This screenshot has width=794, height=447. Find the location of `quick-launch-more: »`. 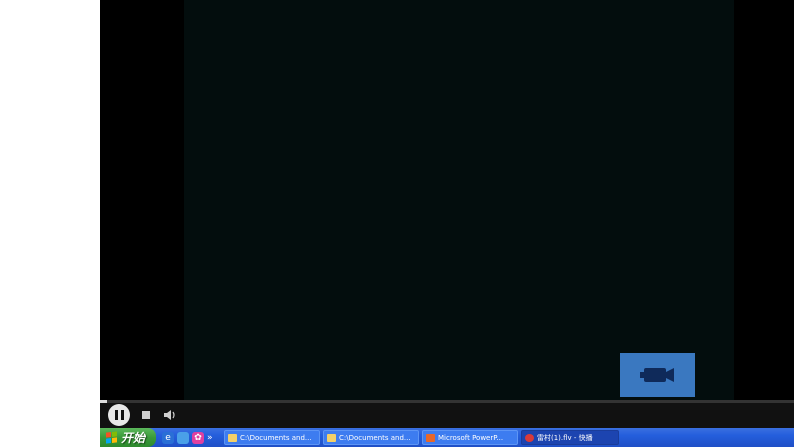

quick-launch-more: » is located at coordinates (210, 438).